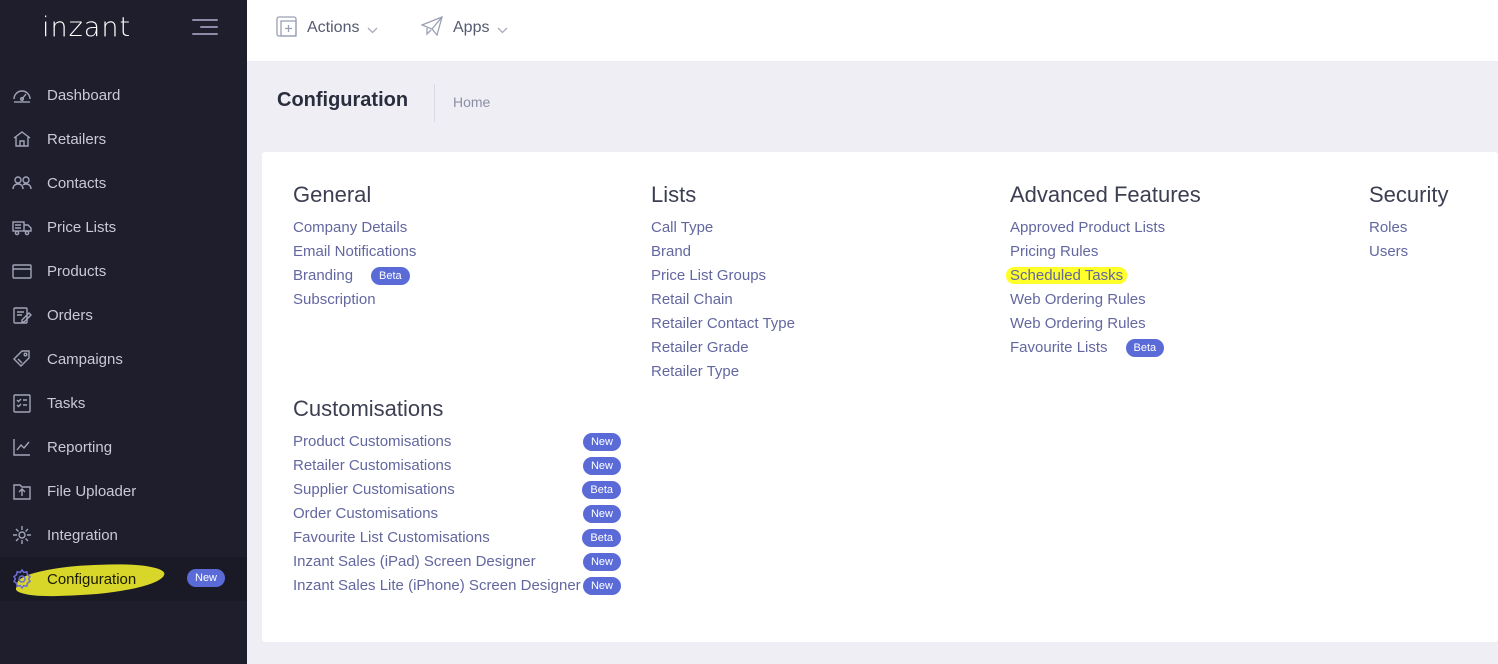  What do you see at coordinates (457, 514) in the screenshot?
I see `link-order-customisations: Order Customisations New` at bounding box center [457, 514].